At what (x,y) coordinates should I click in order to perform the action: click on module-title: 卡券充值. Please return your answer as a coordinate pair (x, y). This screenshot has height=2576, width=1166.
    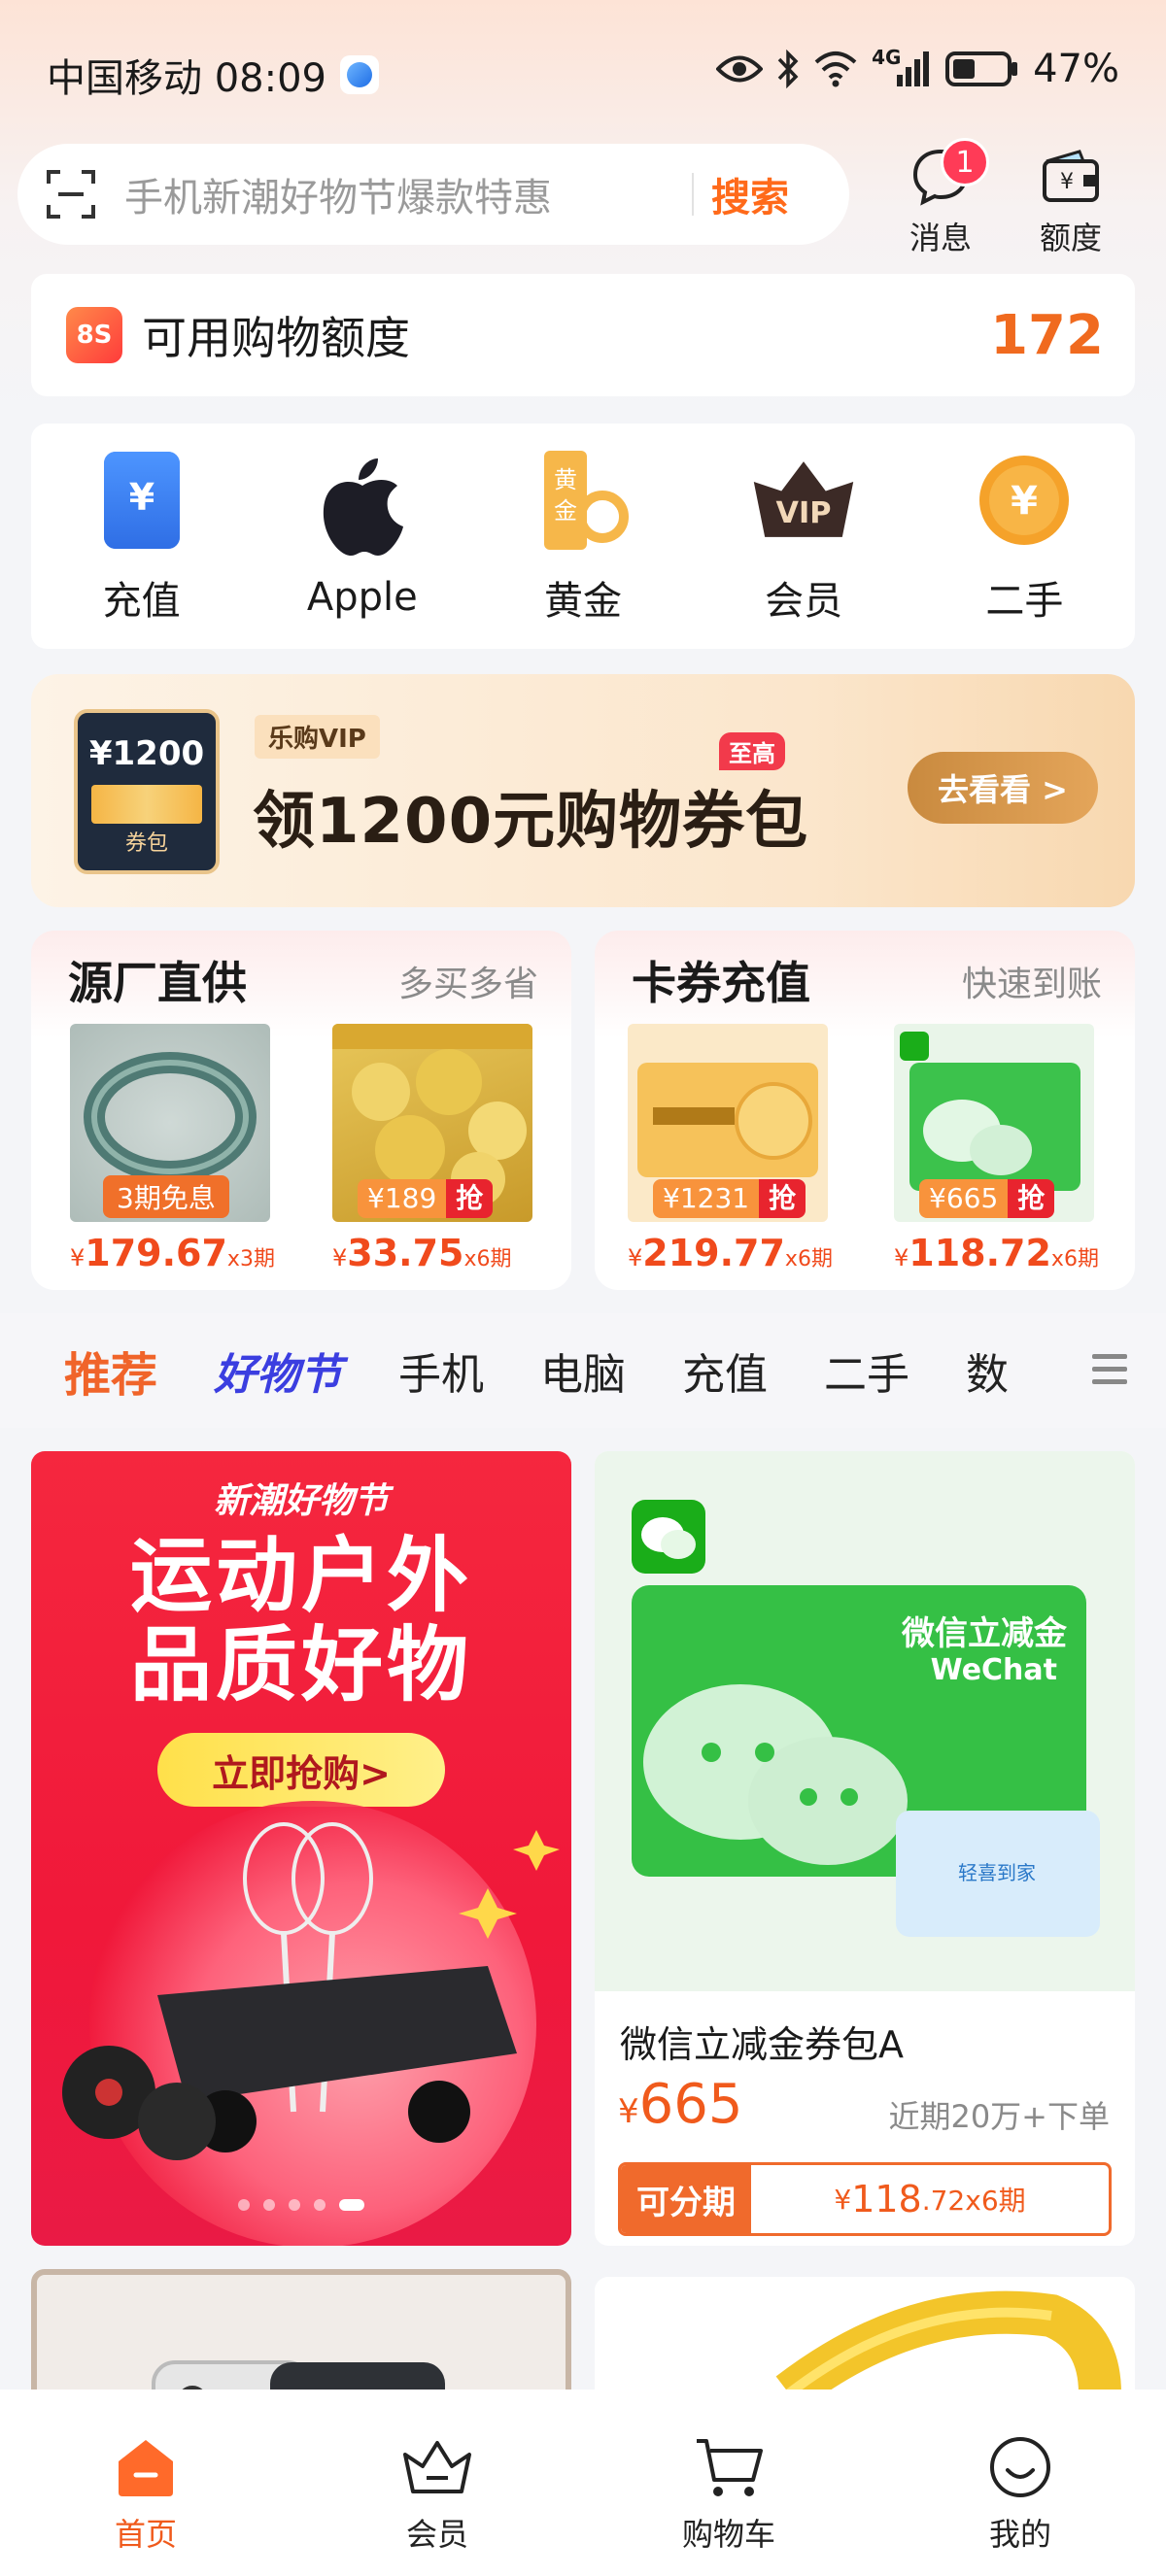
    Looking at the image, I should click on (721, 983).